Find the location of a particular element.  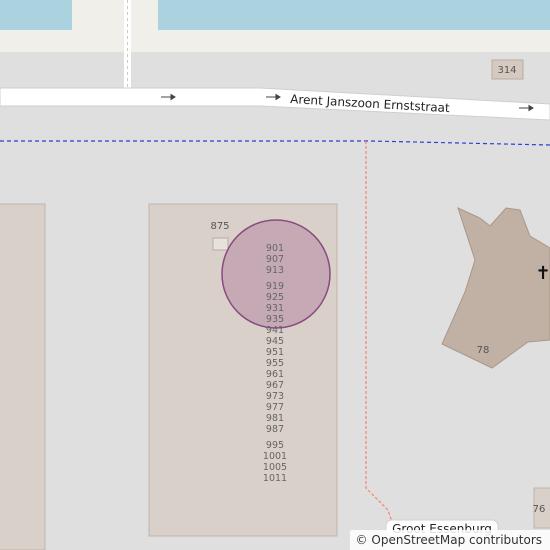

house-number-1011: 1011 is located at coordinates (275, 478).